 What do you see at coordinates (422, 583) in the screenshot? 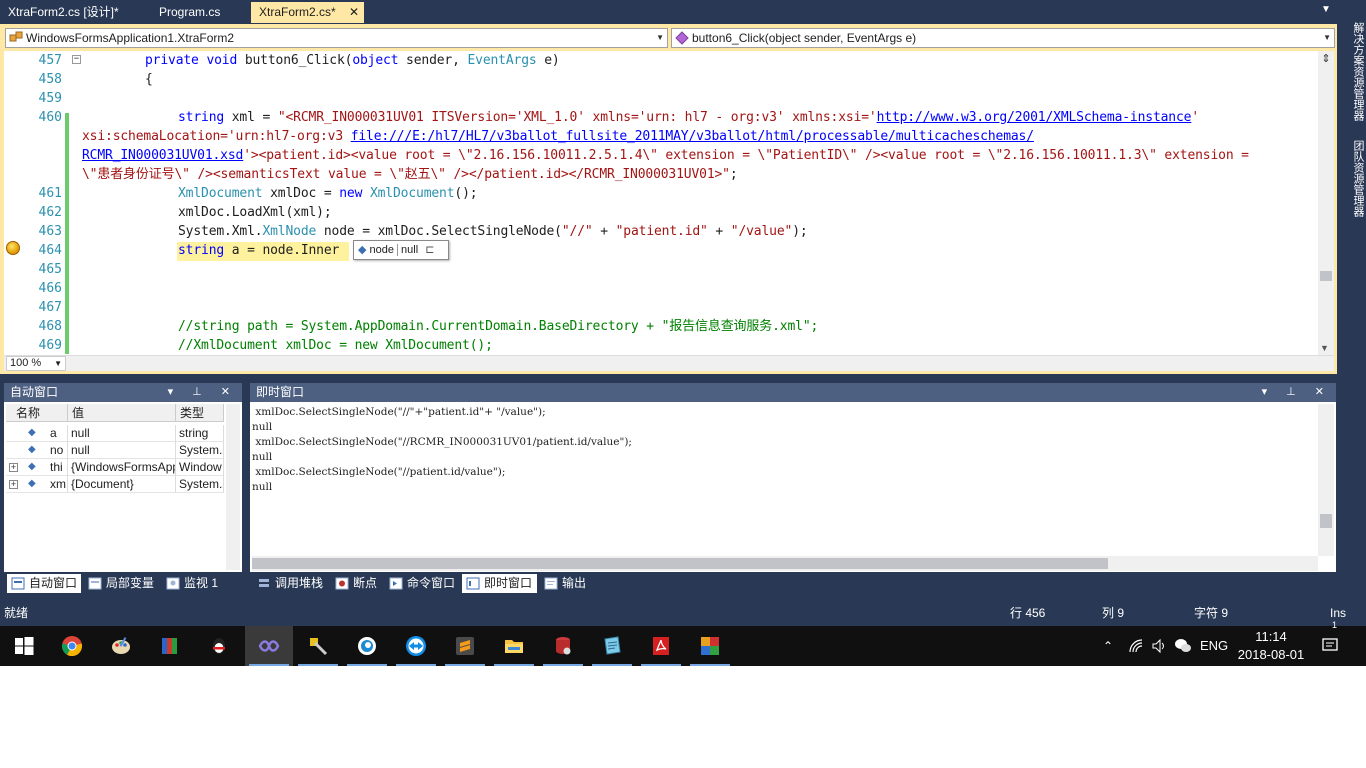
I see `tab-command-window: 命令窗口` at bounding box center [422, 583].